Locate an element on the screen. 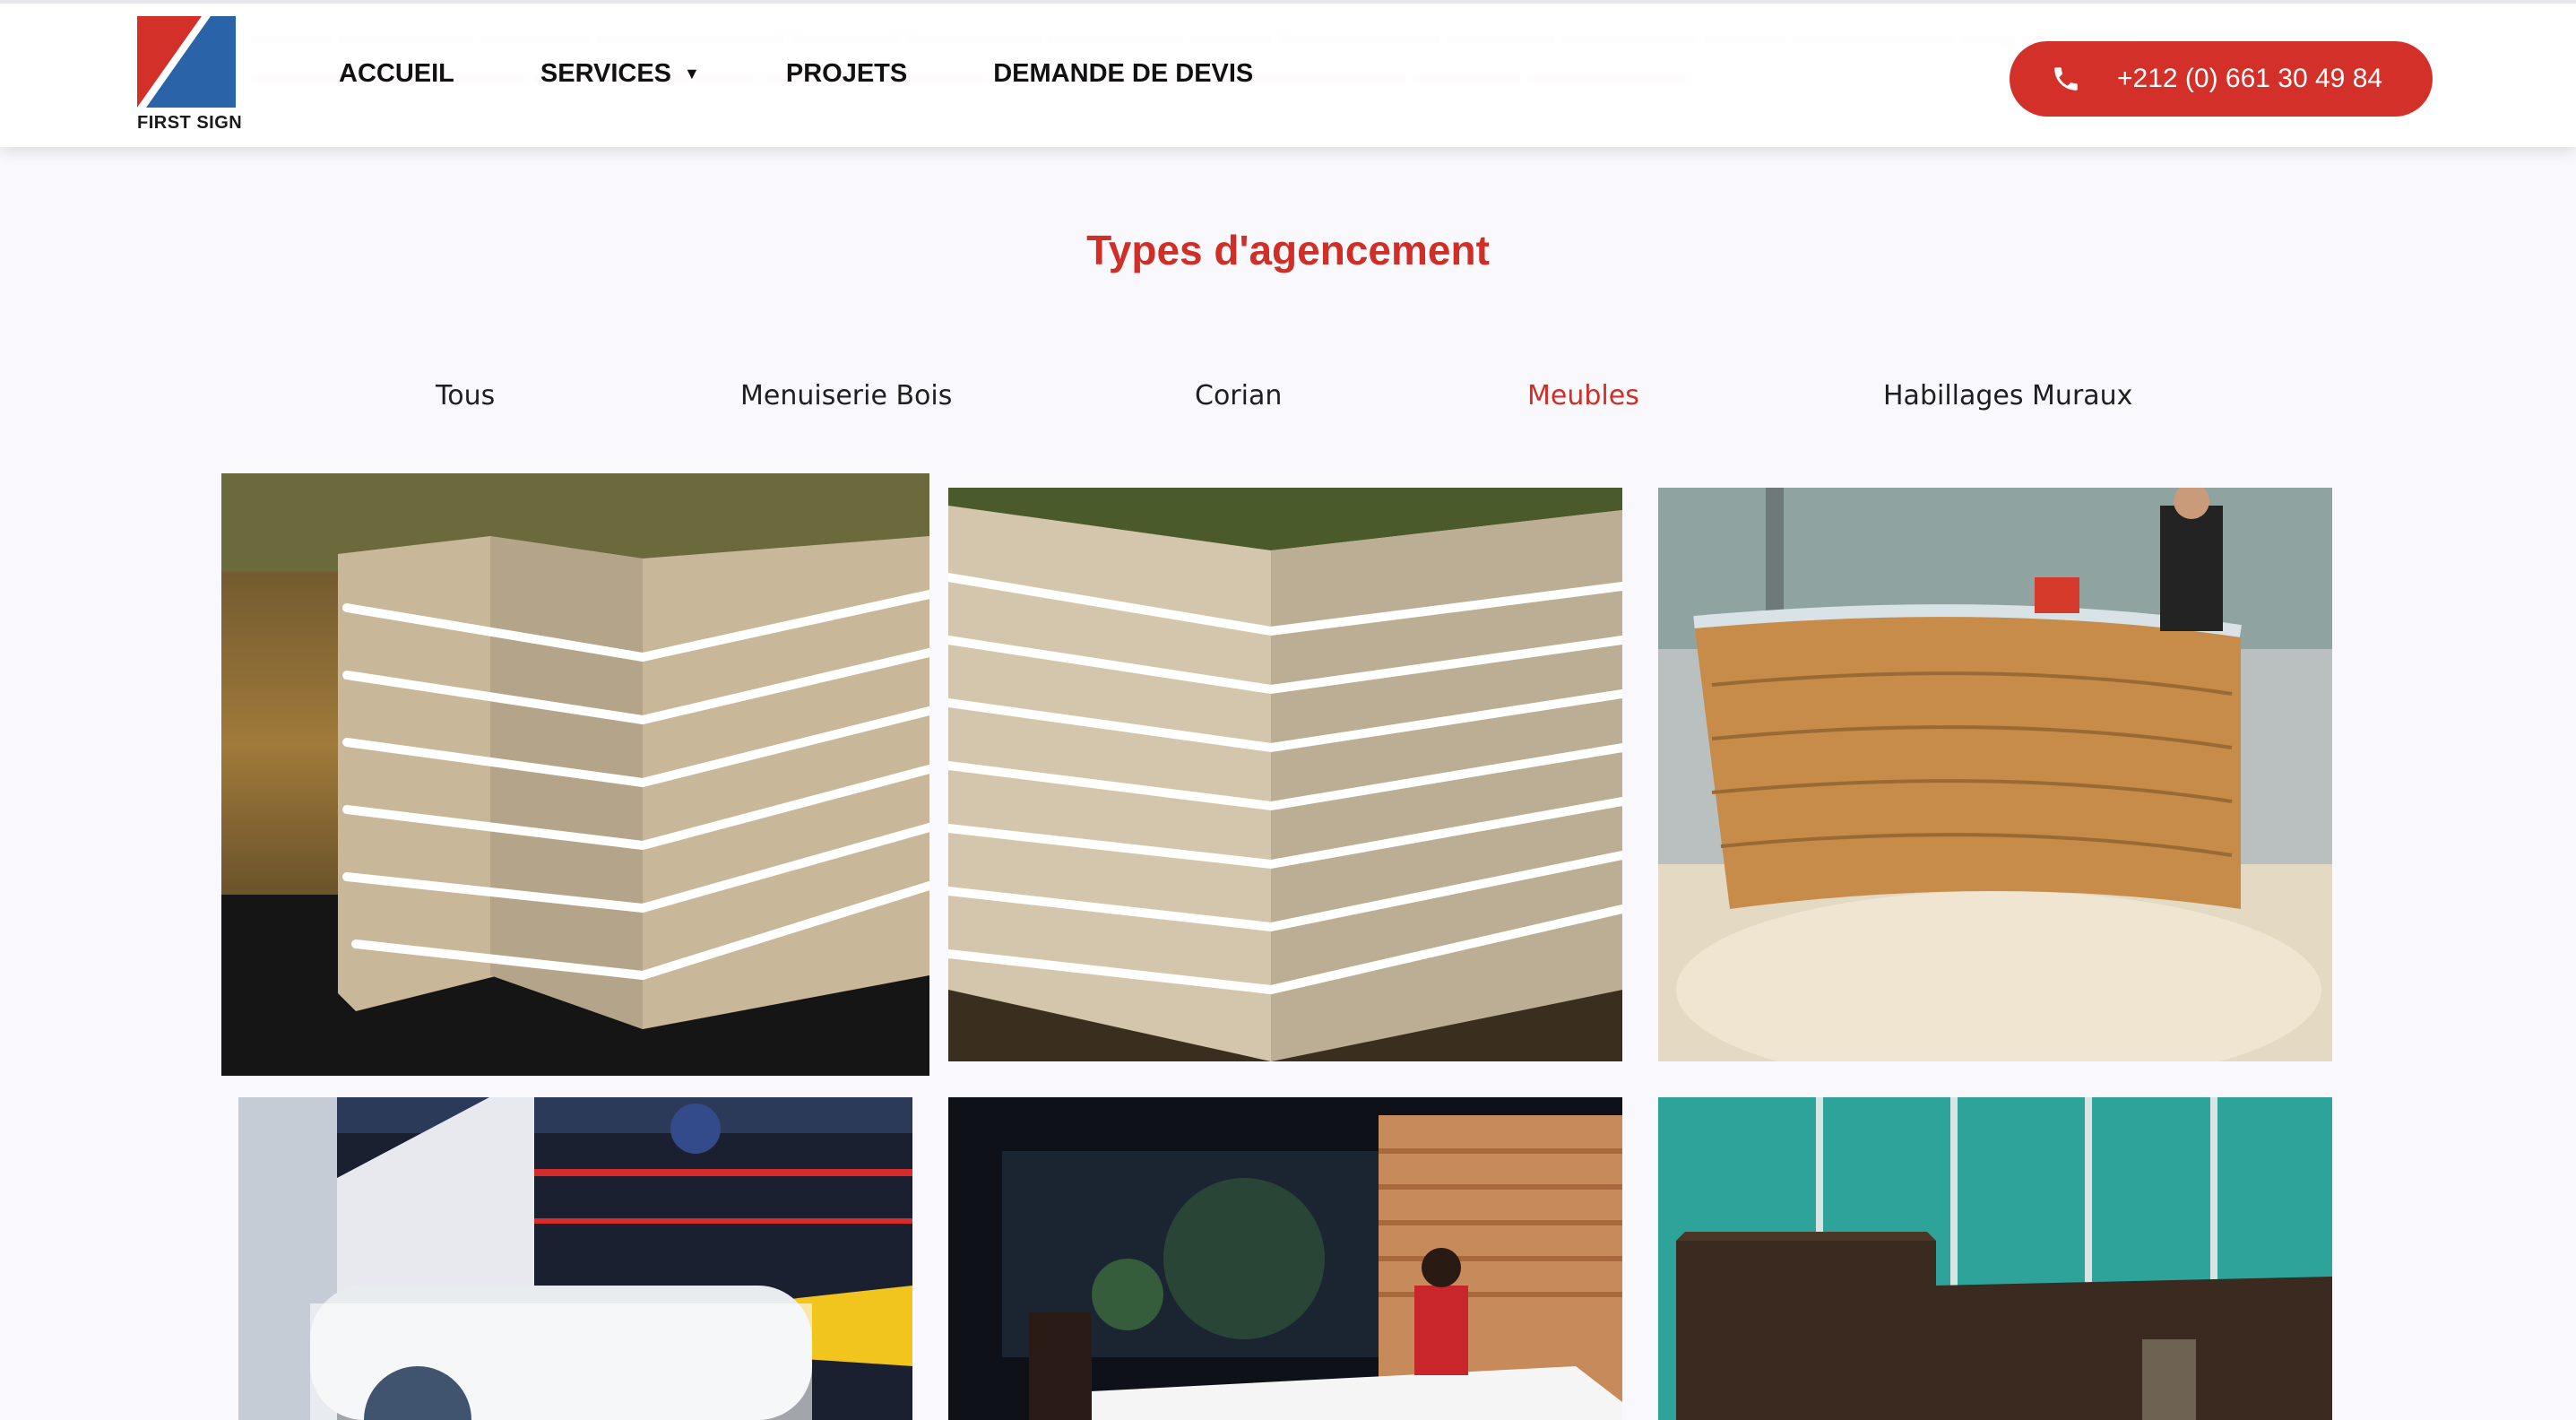  nav-devis-label: DEMANDE DE DEVIS is located at coordinates (1123, 73).